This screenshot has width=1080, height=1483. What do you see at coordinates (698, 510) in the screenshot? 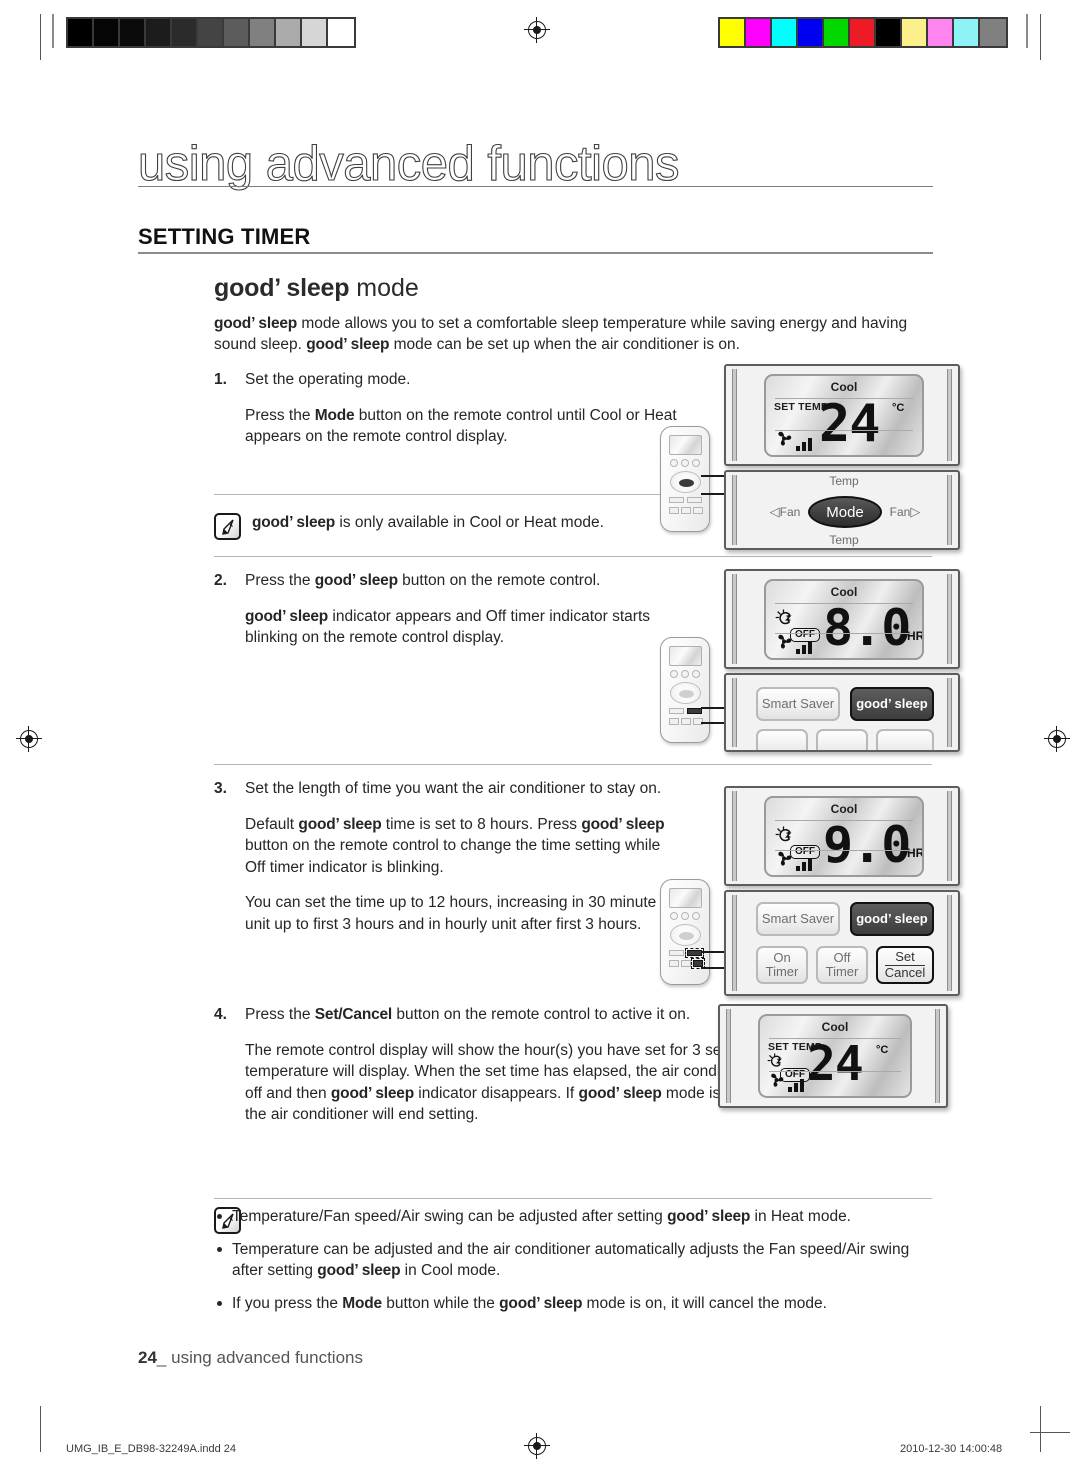
I see `set-cancel-button-small` at bounding box center [698, 510].